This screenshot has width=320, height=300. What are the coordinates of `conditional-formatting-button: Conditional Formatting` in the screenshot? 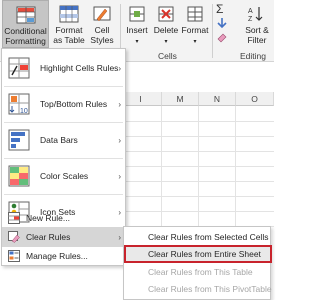 It's located at (25, 24).